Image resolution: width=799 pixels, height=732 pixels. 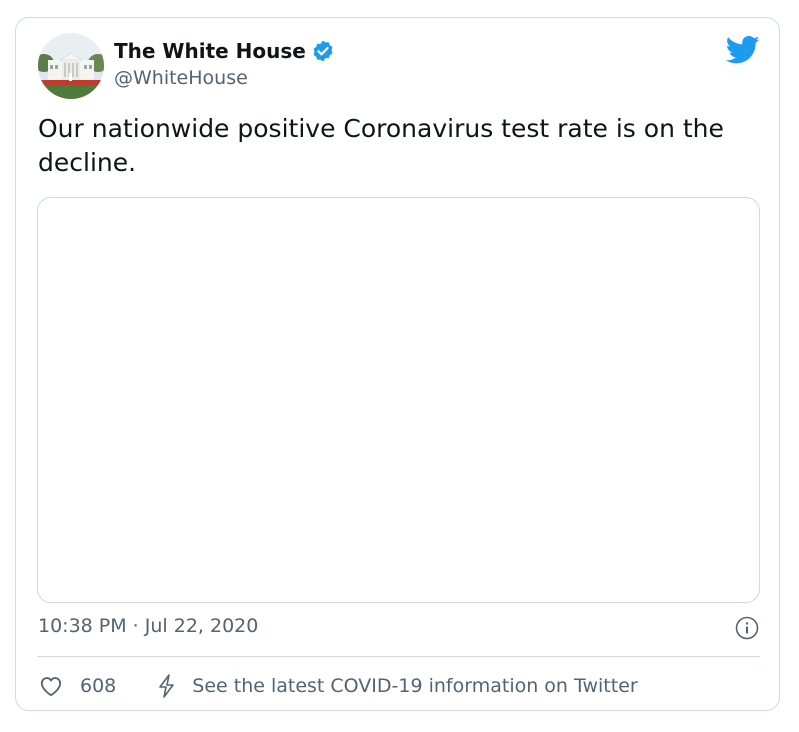 I want to click on white-house-avatar-image, so click(x=71, y=66).